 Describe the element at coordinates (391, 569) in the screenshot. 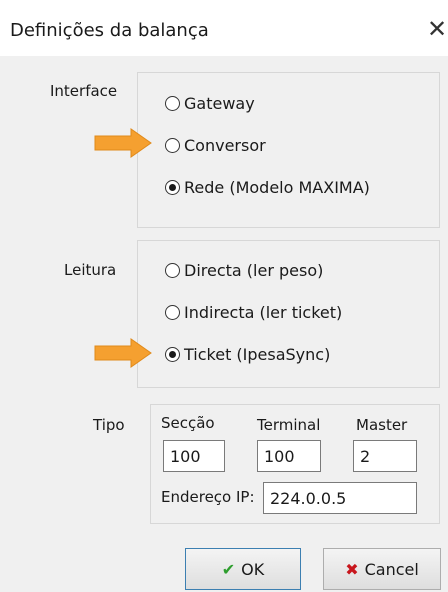

I see `cancel-label: Cancel` at that location.